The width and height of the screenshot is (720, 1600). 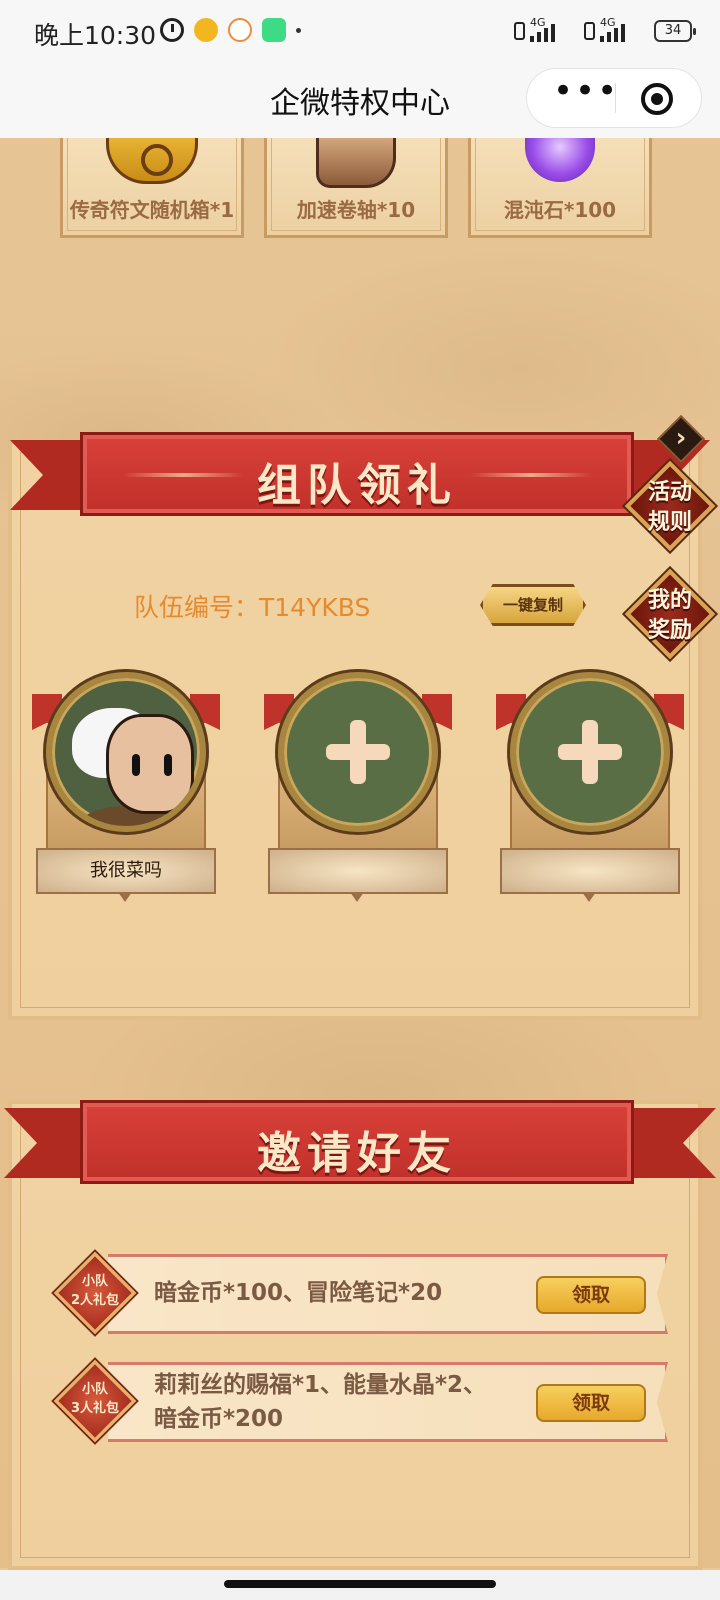 I want to click on avatar, so click(x=126, y=752).